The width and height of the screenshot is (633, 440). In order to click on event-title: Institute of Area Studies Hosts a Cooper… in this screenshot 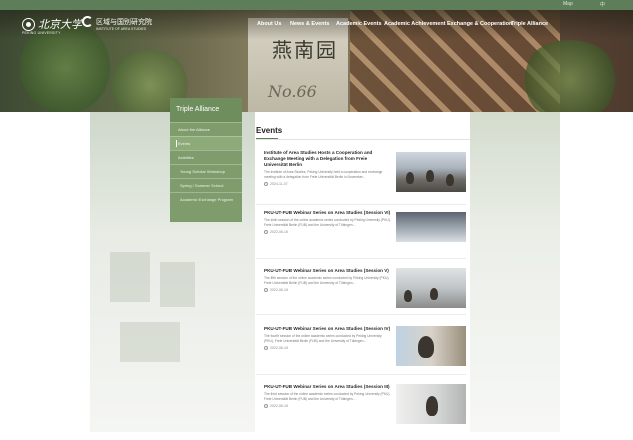, I will do `click(328, 159)`.